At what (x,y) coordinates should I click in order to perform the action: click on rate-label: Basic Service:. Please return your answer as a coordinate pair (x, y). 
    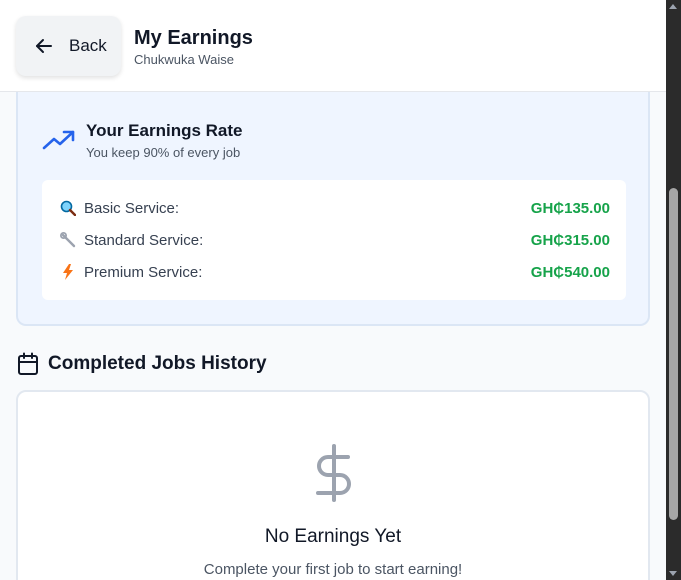
    Looking at the image, I should click on (132, 208).